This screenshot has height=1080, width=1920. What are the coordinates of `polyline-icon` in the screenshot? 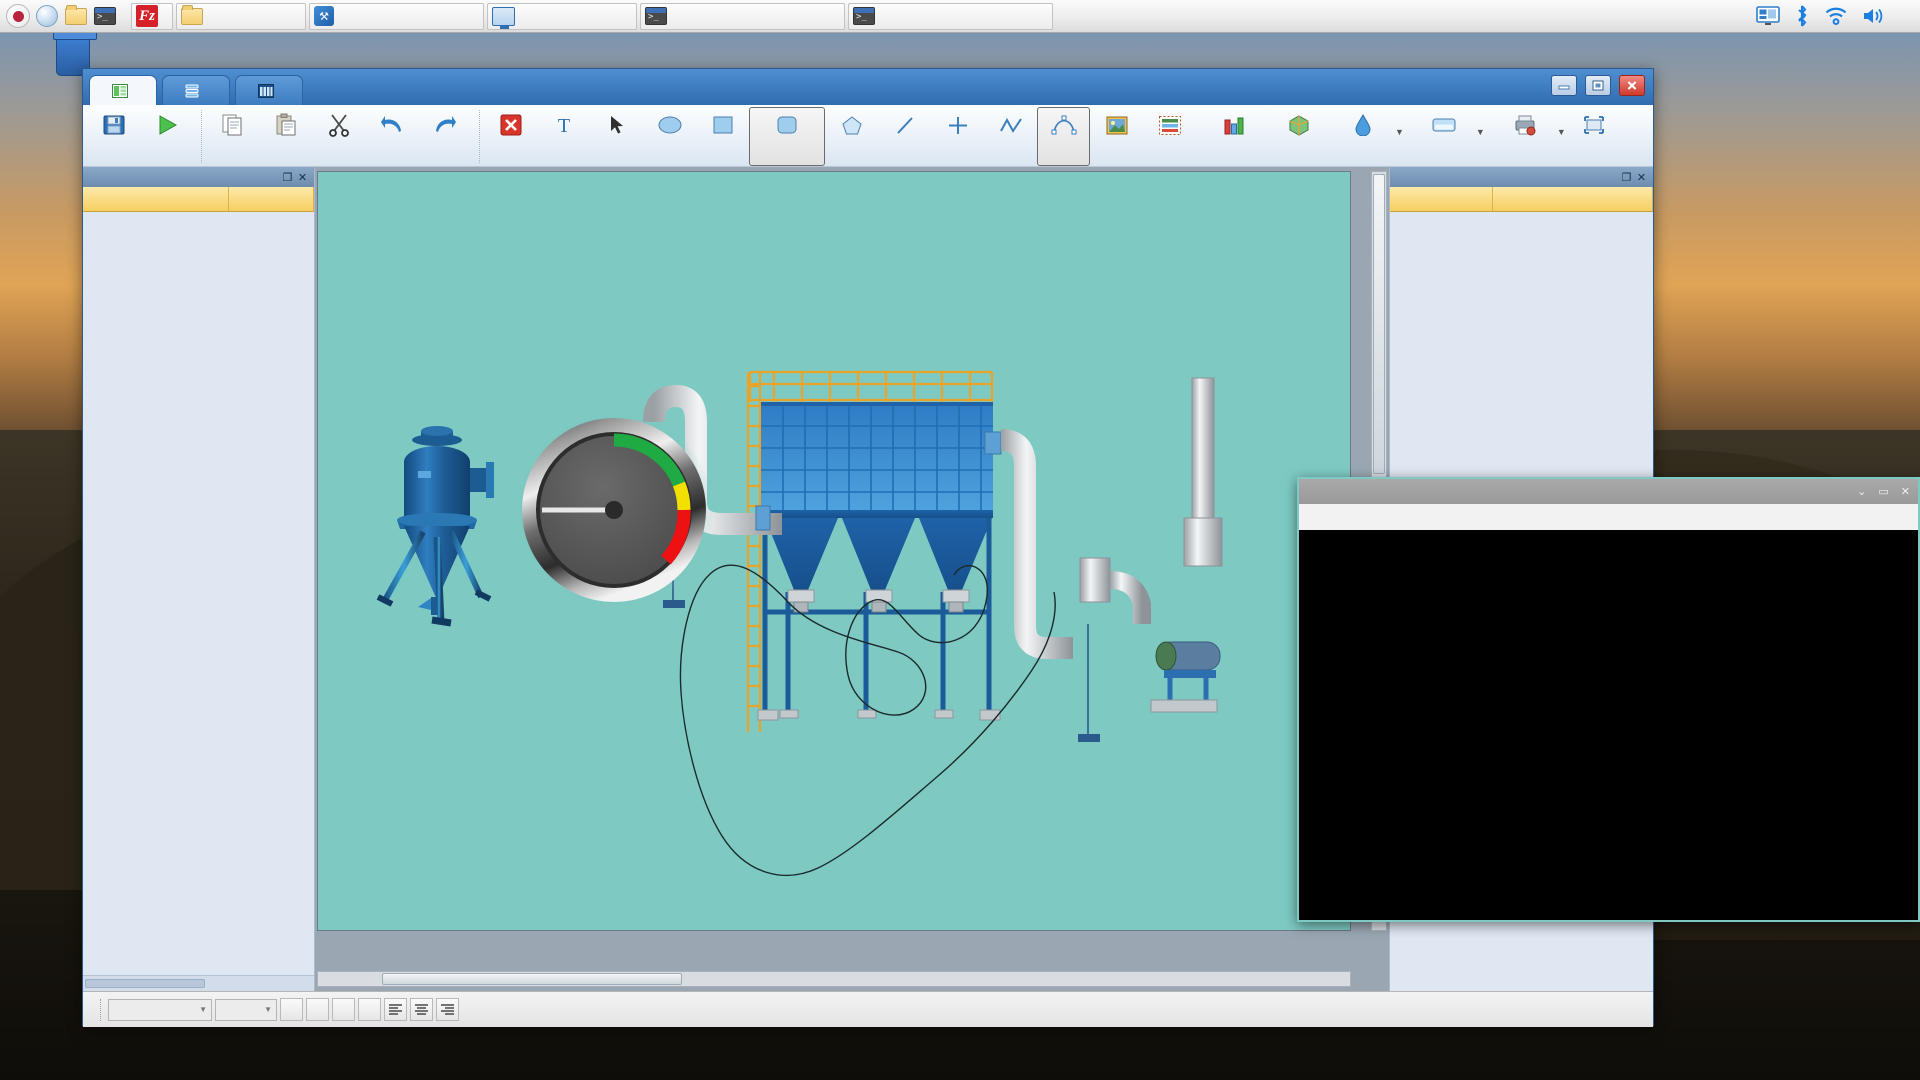 It's located at (1011, 125).